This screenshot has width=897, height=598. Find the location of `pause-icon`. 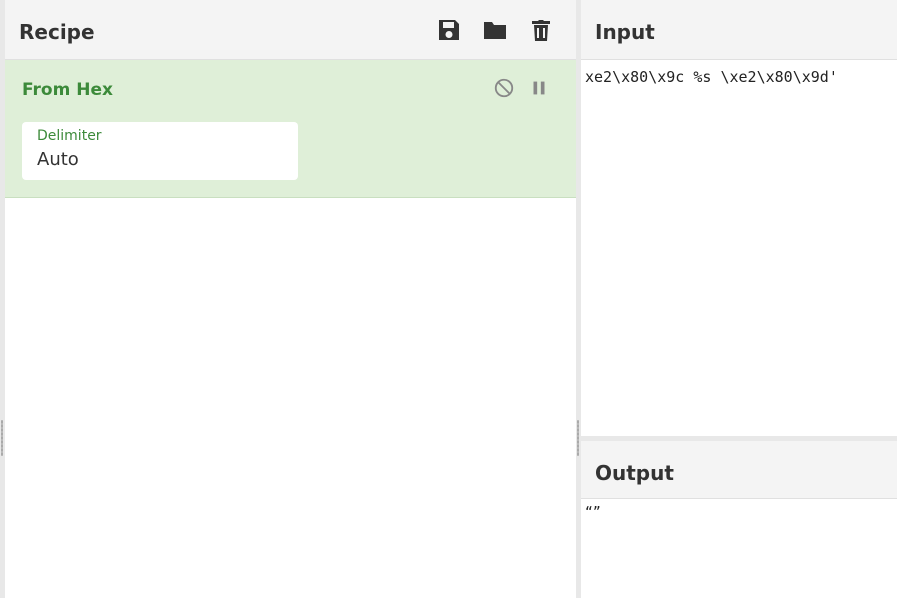

pause-icon is located at coordinates (539, 88).